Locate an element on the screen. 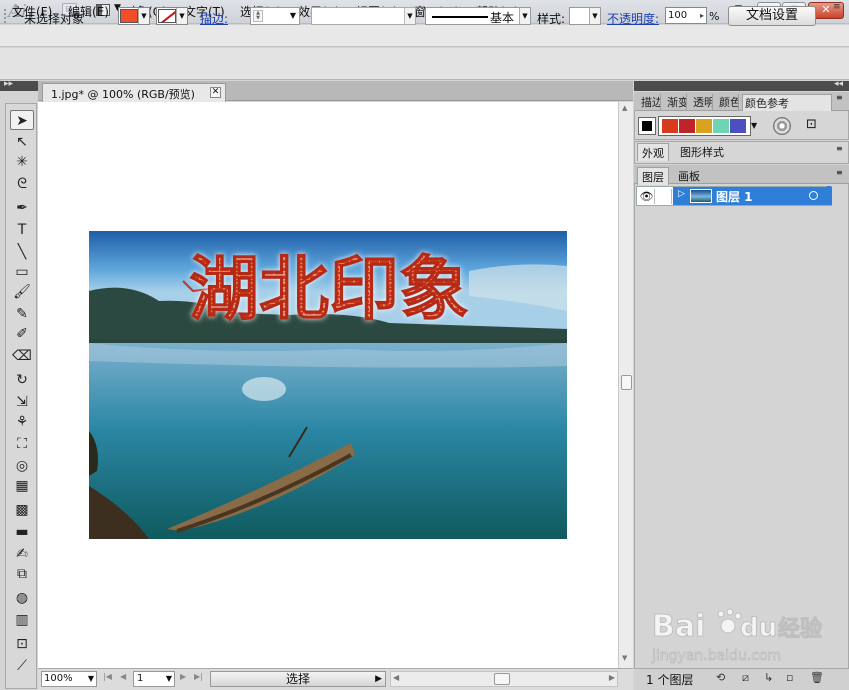  stroke-weight-field: ▲ ▼ ▼ is located at coordinates (275, 16).